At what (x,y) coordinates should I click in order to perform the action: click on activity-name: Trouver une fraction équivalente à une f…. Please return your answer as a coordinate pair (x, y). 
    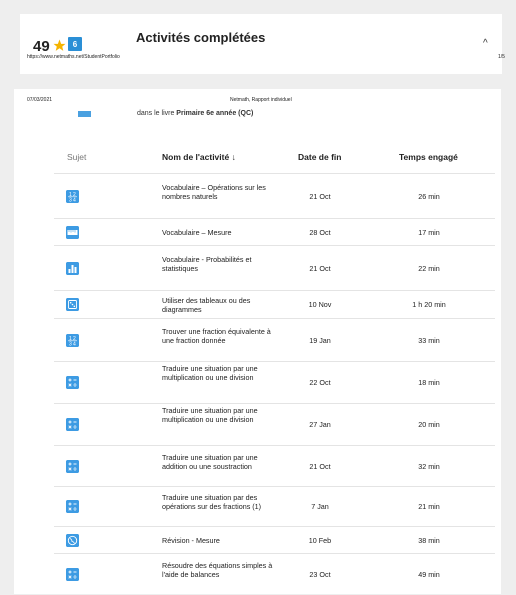
    Looking at the image, I should click on (219, 336).